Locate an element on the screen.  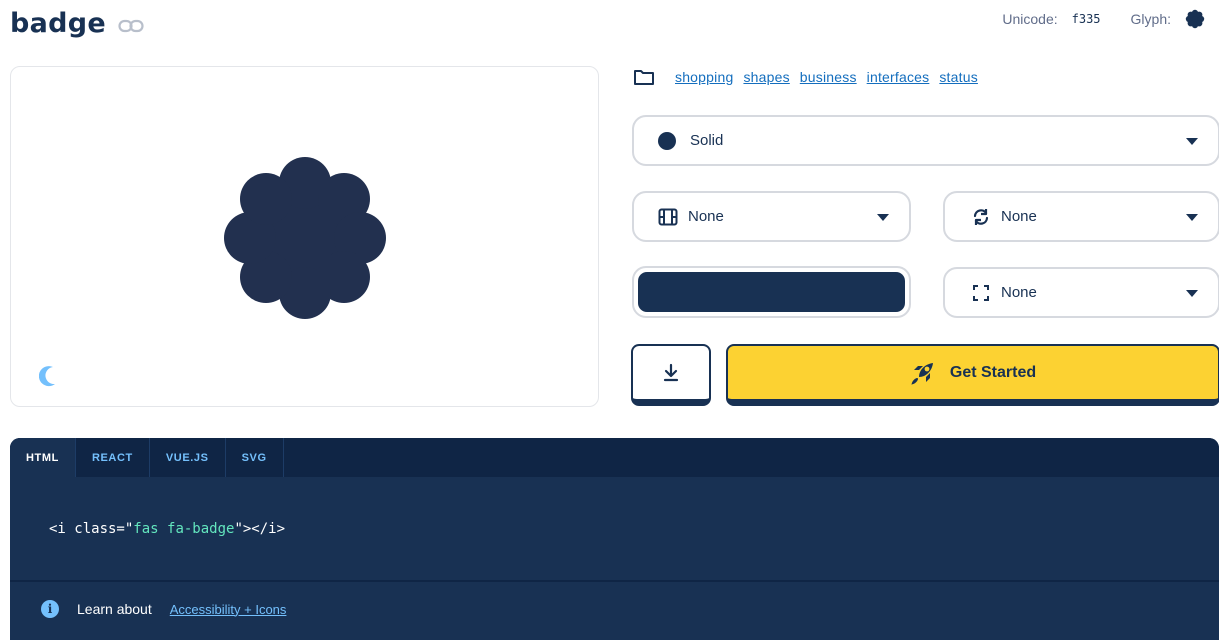
badge-glyph-icon is located at coordinates (1195, 19).